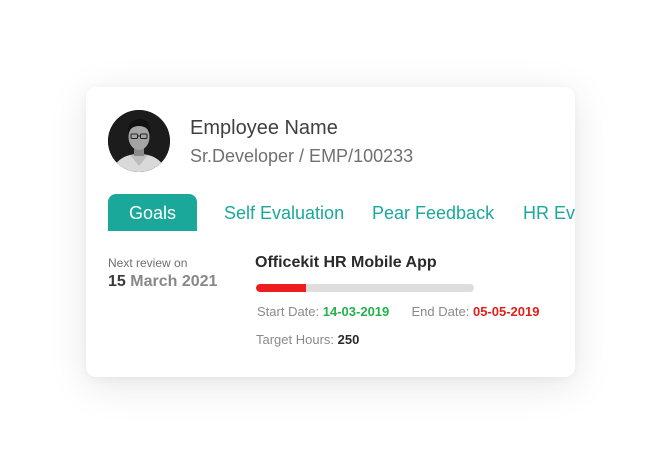 Image resolution: width=670 pixels, height=470 pixels. I want to click on next-review-label: Next review on, so click(148, 263).